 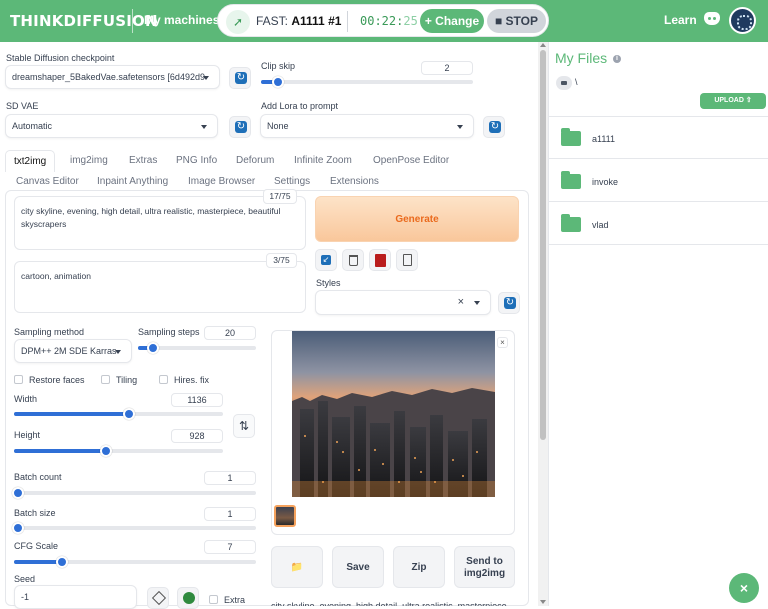 What do you see at coordinates (367, 126) in the screenshot?
I see `lora-select: None` at bounding box center [367, 126].